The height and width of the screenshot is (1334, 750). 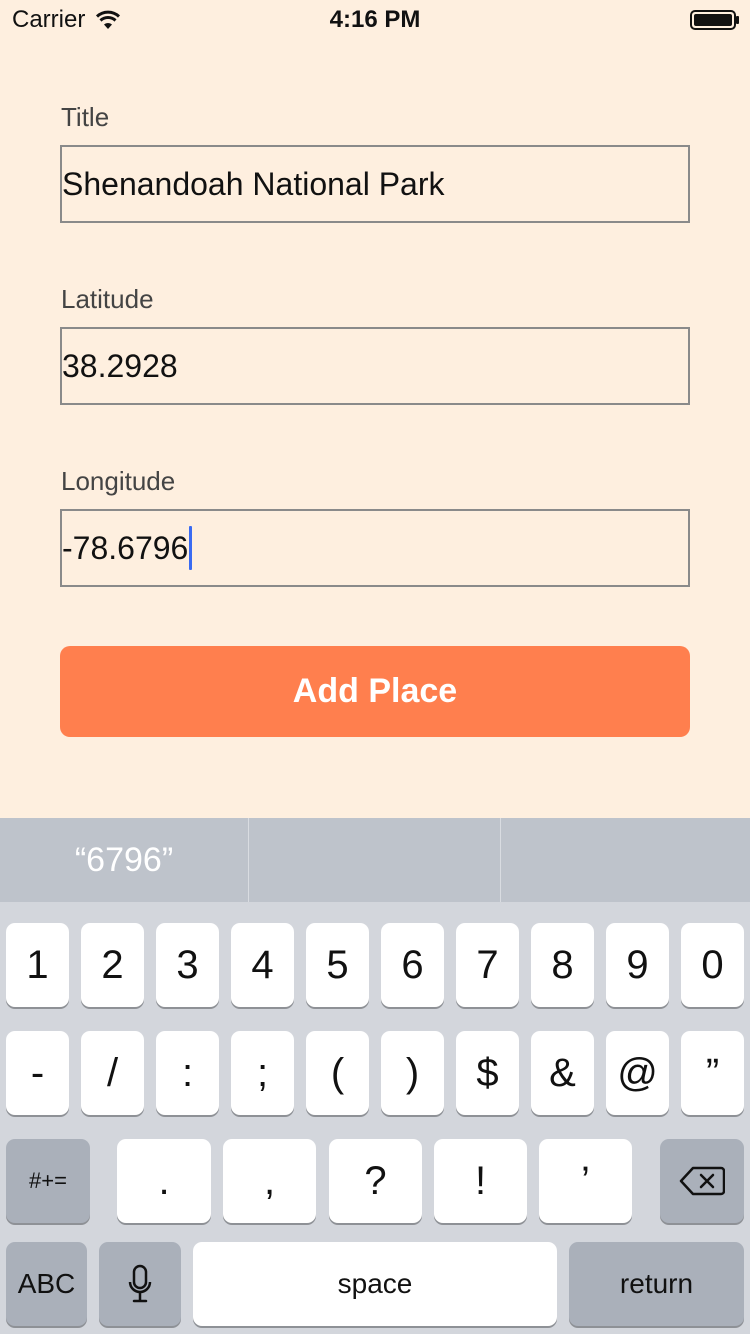 I want to click on title-field: Shenandoah National Park, so click(x=375, y=184).